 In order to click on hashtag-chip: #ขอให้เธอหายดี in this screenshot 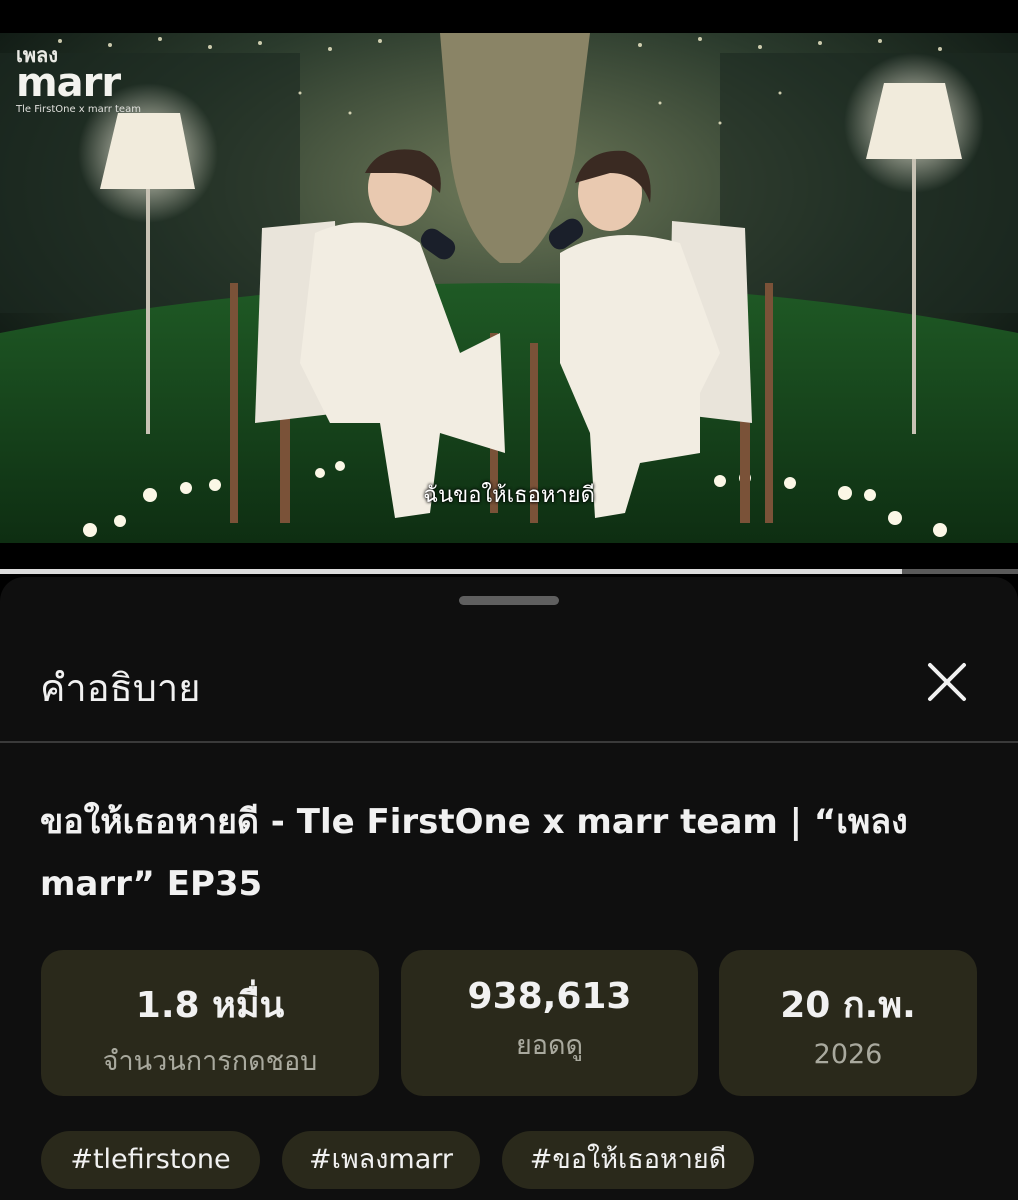, I will do `click(628, 1160)`.